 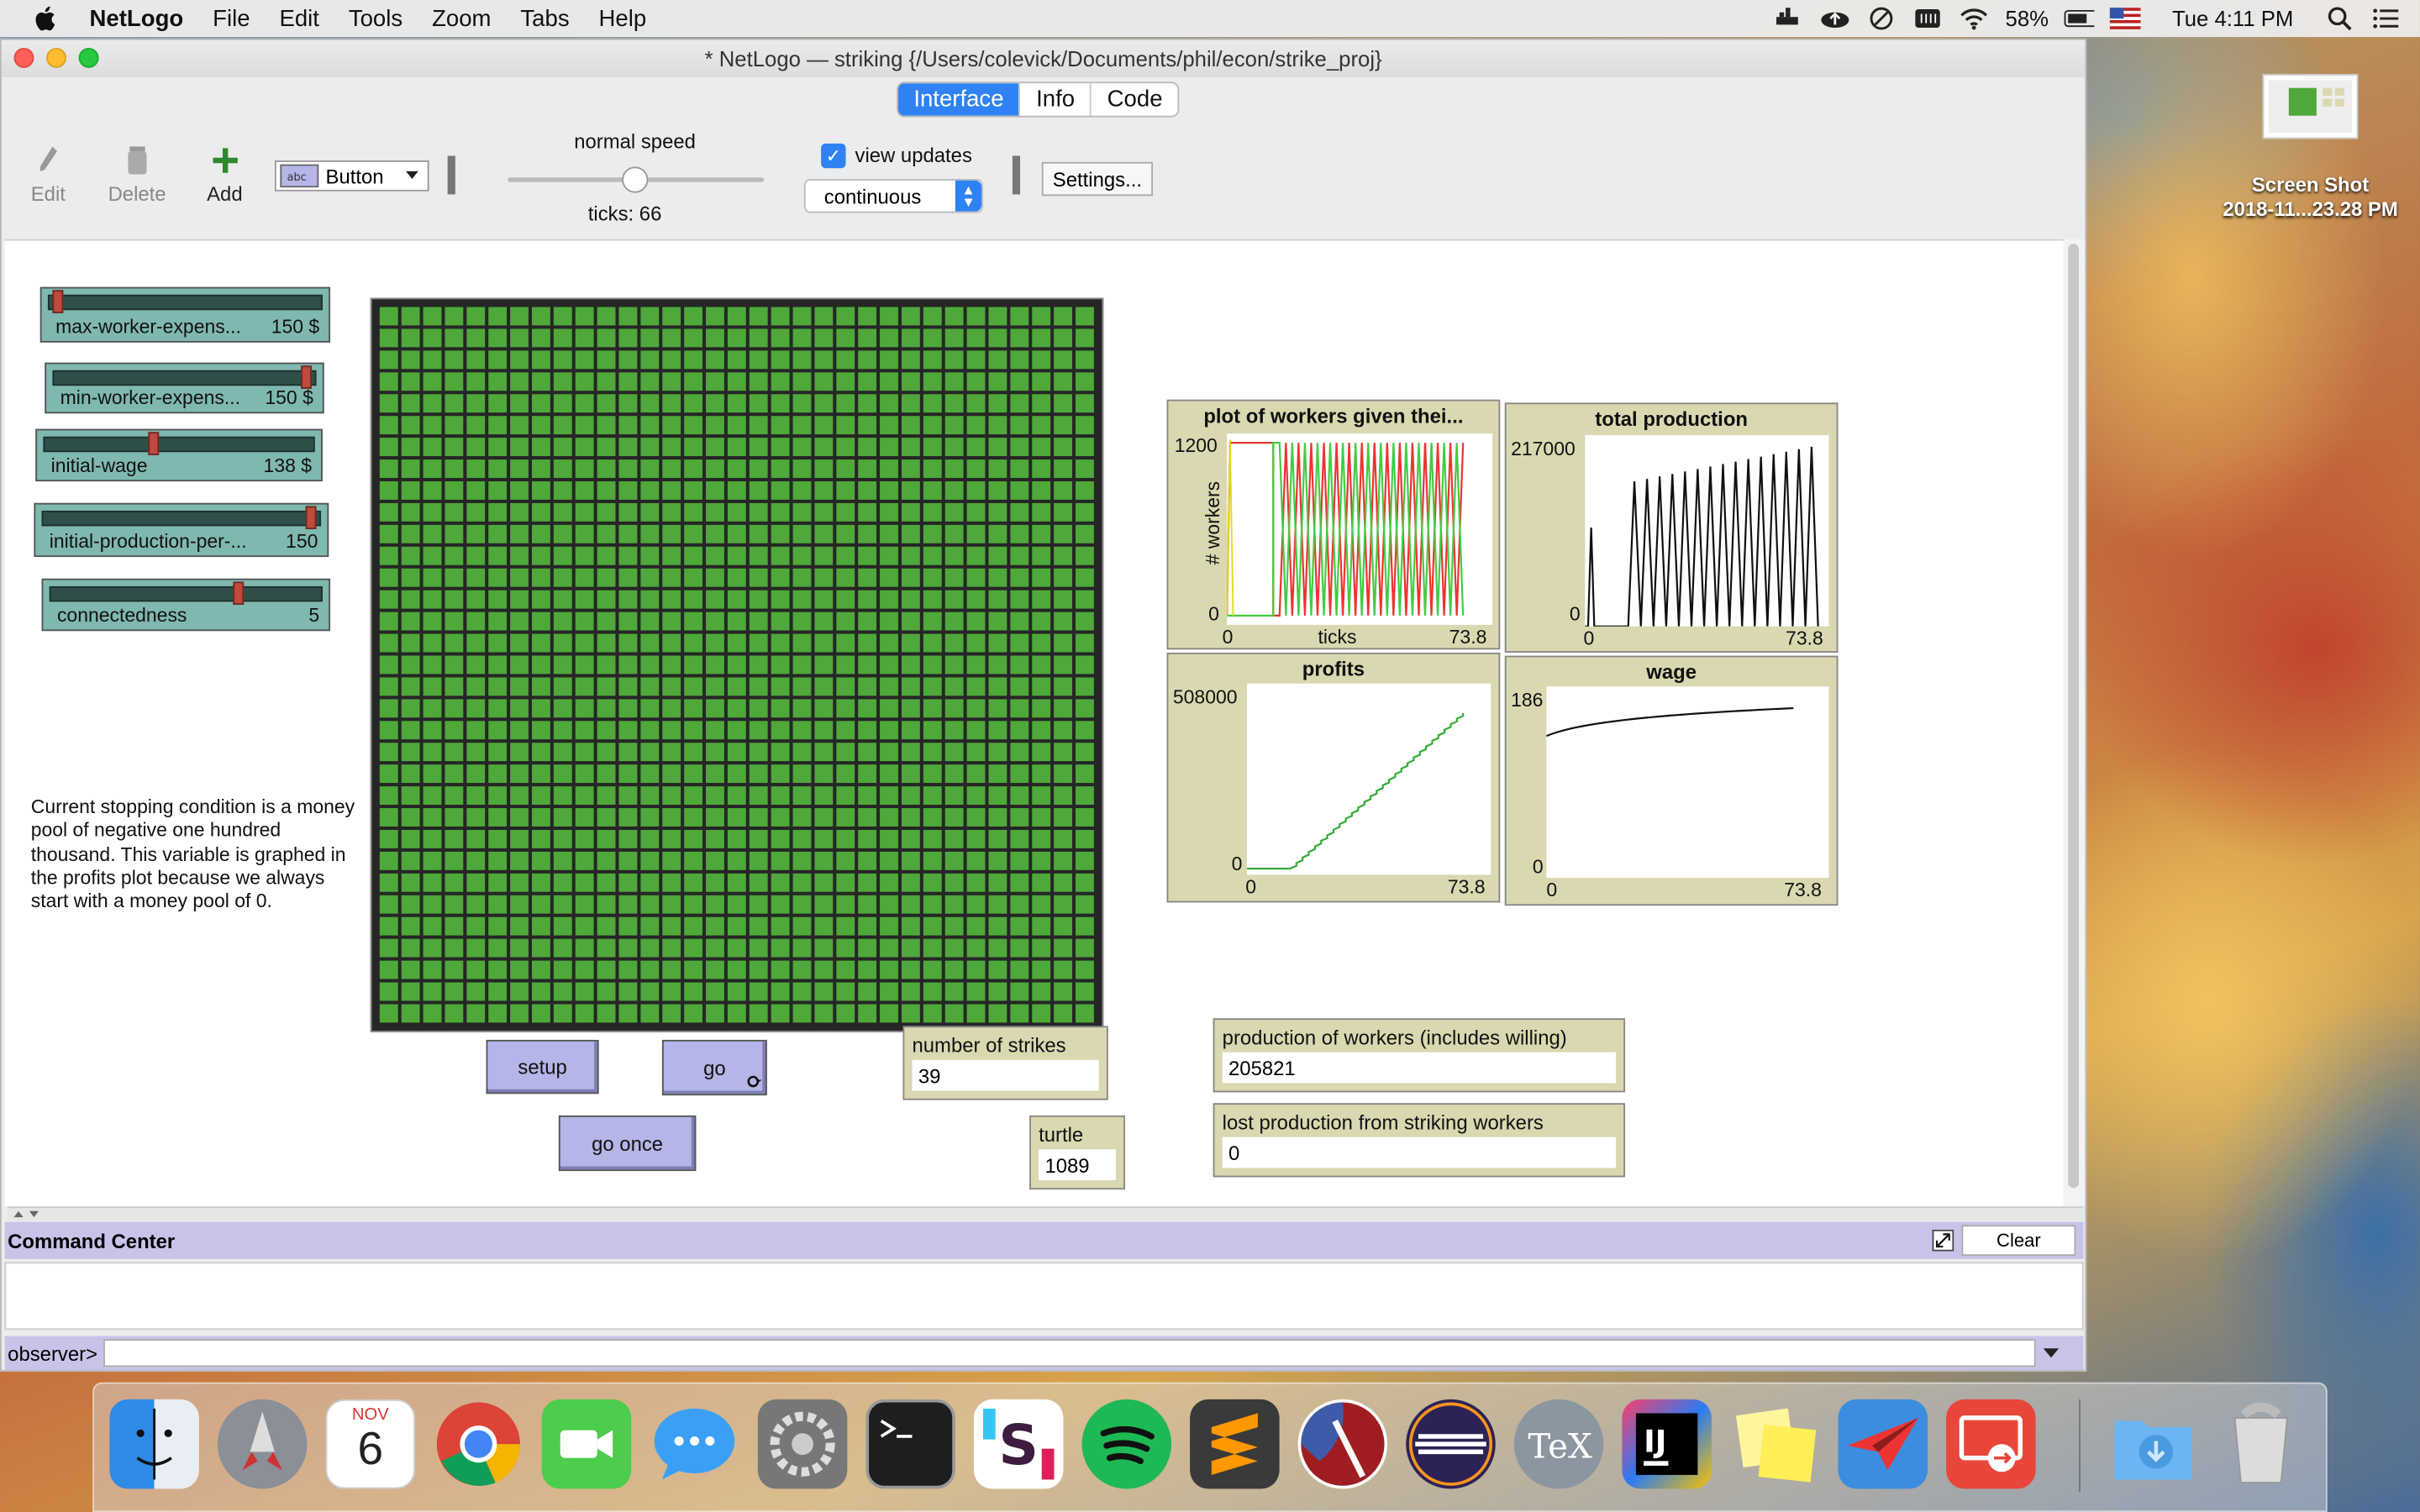 What do you see at coordinates (2080, 18) in the screenshot?
I see `battery-icon` at bounding box center [2080, 18].